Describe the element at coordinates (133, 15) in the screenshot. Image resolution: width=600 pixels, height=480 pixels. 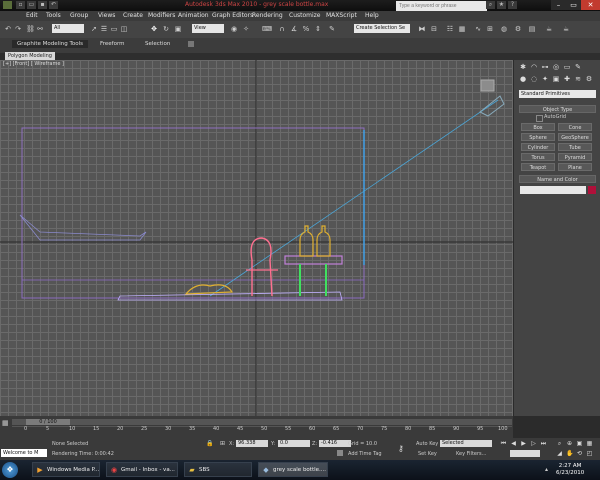
I see `menu-create: Create` at that location.